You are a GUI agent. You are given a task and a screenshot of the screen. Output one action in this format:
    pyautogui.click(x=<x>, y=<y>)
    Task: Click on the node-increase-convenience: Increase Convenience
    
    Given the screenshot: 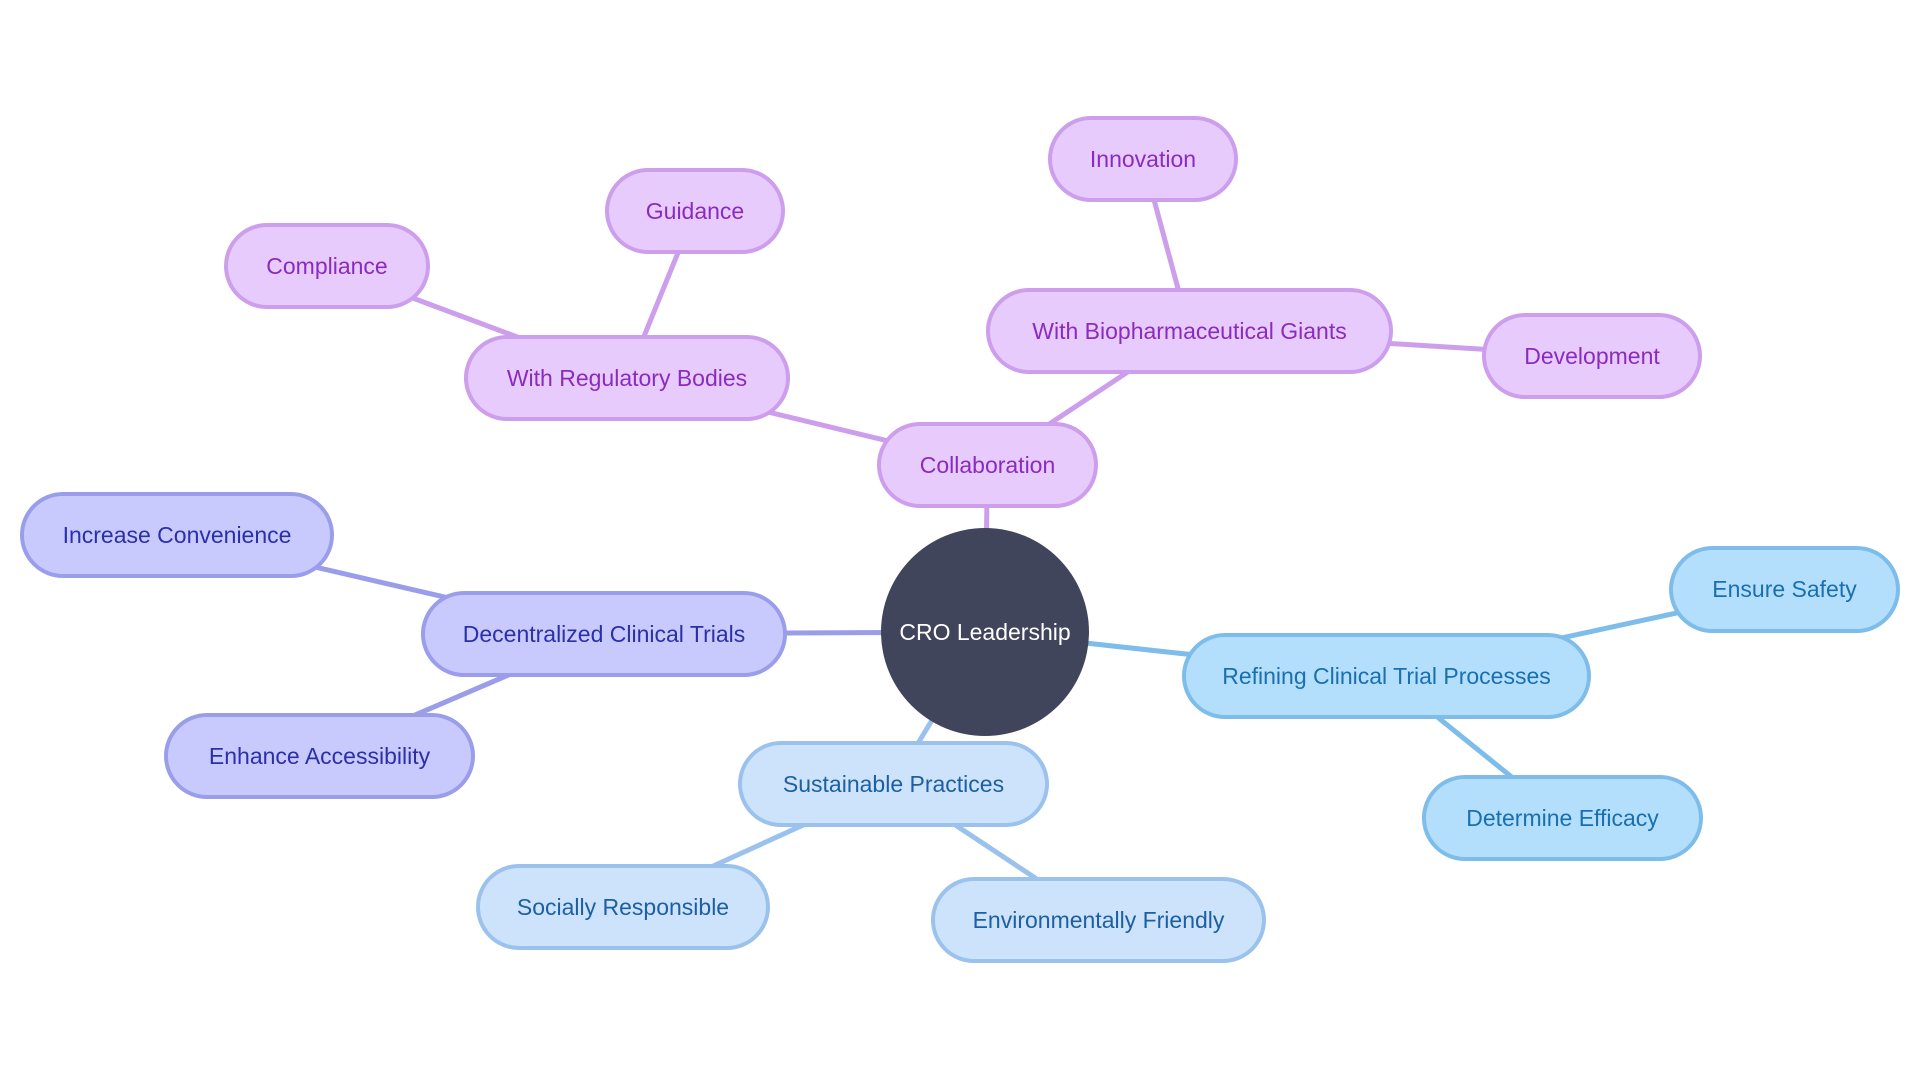 What is the action you would take?
    pyautogui.click(x=177, y=535)
    